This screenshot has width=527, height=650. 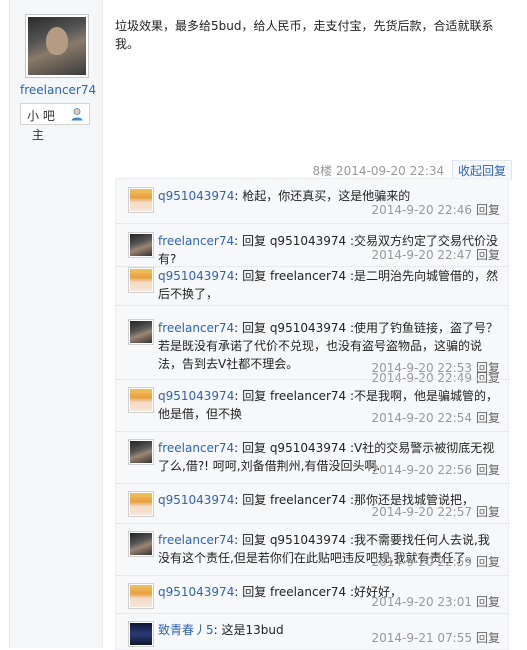 I want to click on reply-item: 致青春丿5: 这是13bud 2014-9-21 07:55 回复, so click(x=312, y=631).